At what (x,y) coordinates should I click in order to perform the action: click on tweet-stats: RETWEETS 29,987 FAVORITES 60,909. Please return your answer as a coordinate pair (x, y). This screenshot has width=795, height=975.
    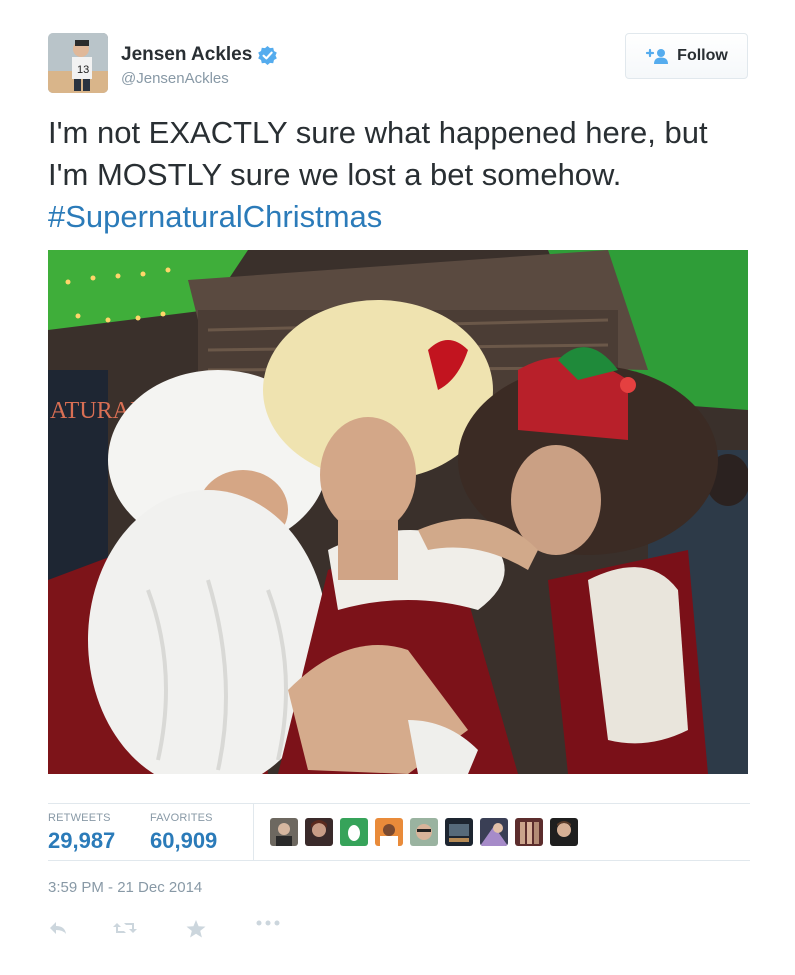
    Looking at the image, I should click on (399, 832).